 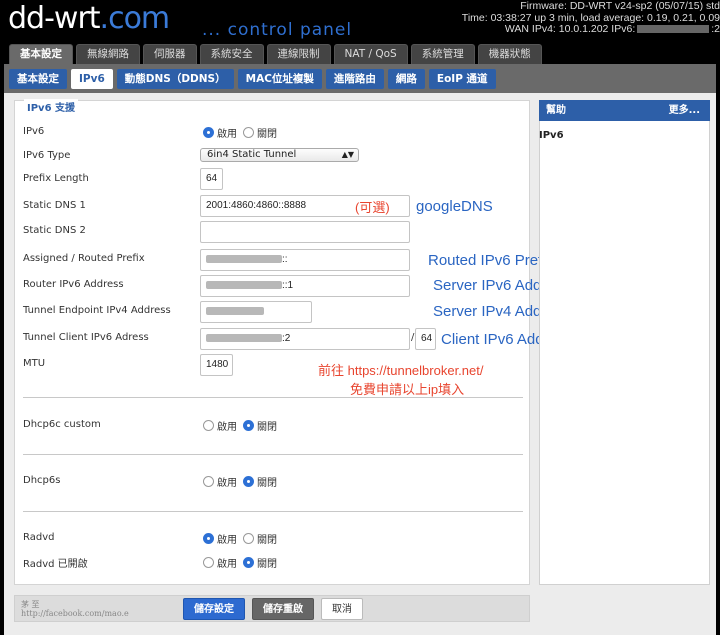 What do you see at coordinates (283, 609) in the screenshot?
I see `apply-button: 儲存重啟` at bounding box center [283, 609].